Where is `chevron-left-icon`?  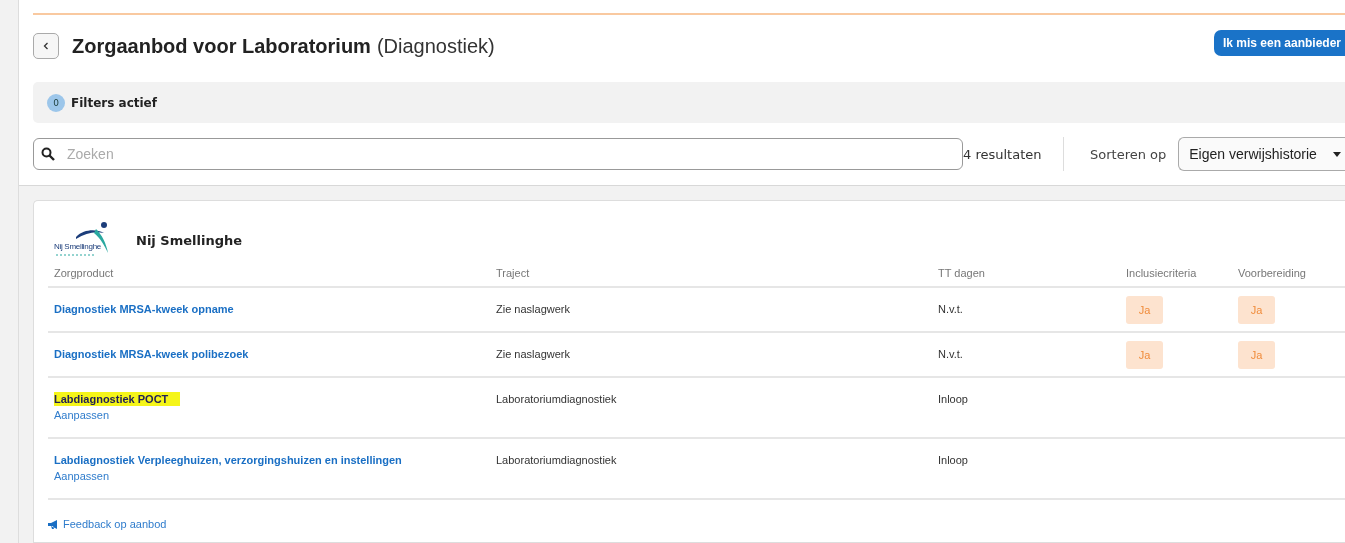
chevron-left-icon is located at coordinates (46, 46).